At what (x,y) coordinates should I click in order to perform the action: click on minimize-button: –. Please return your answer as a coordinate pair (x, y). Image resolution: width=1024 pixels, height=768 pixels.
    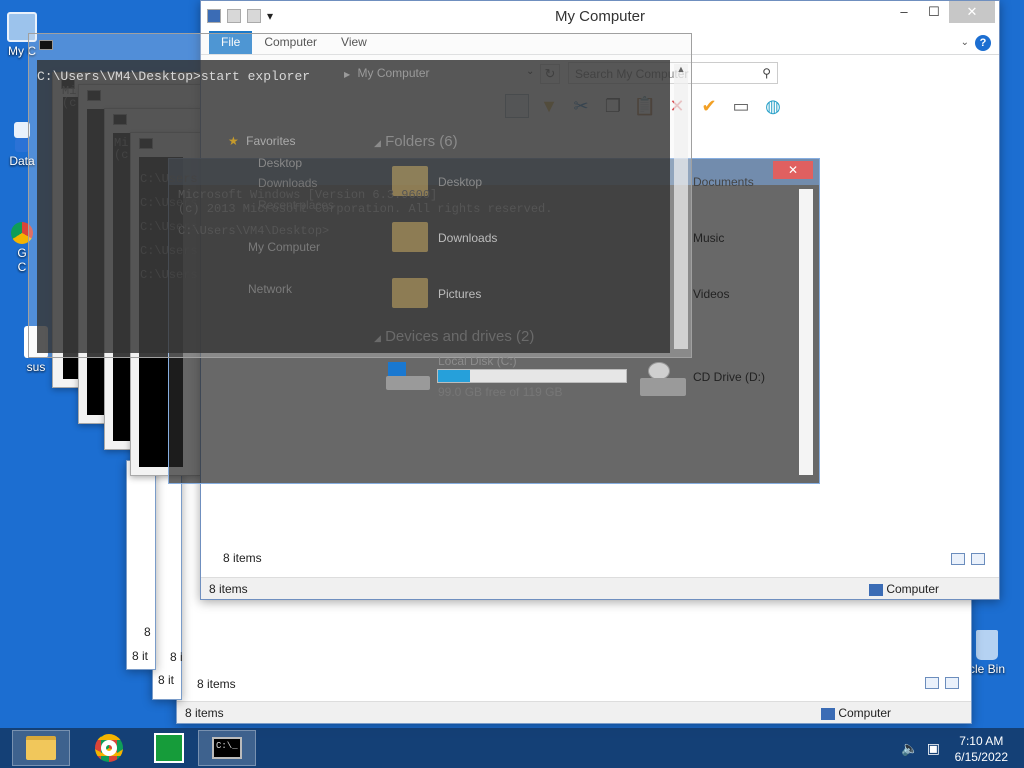
    Looking at the image, I should click on (904, 12).